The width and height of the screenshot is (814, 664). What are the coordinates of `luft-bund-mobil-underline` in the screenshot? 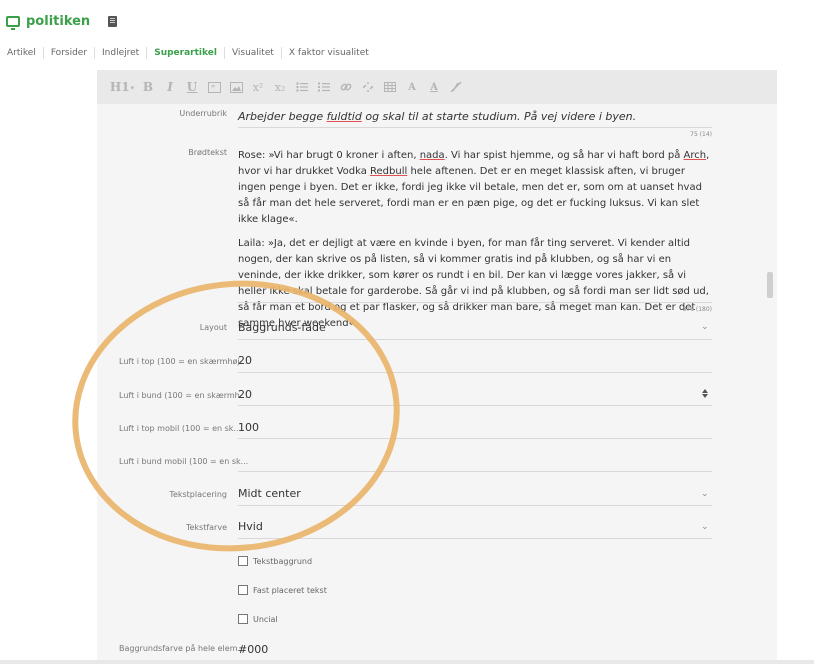 It's located at (475, 471).